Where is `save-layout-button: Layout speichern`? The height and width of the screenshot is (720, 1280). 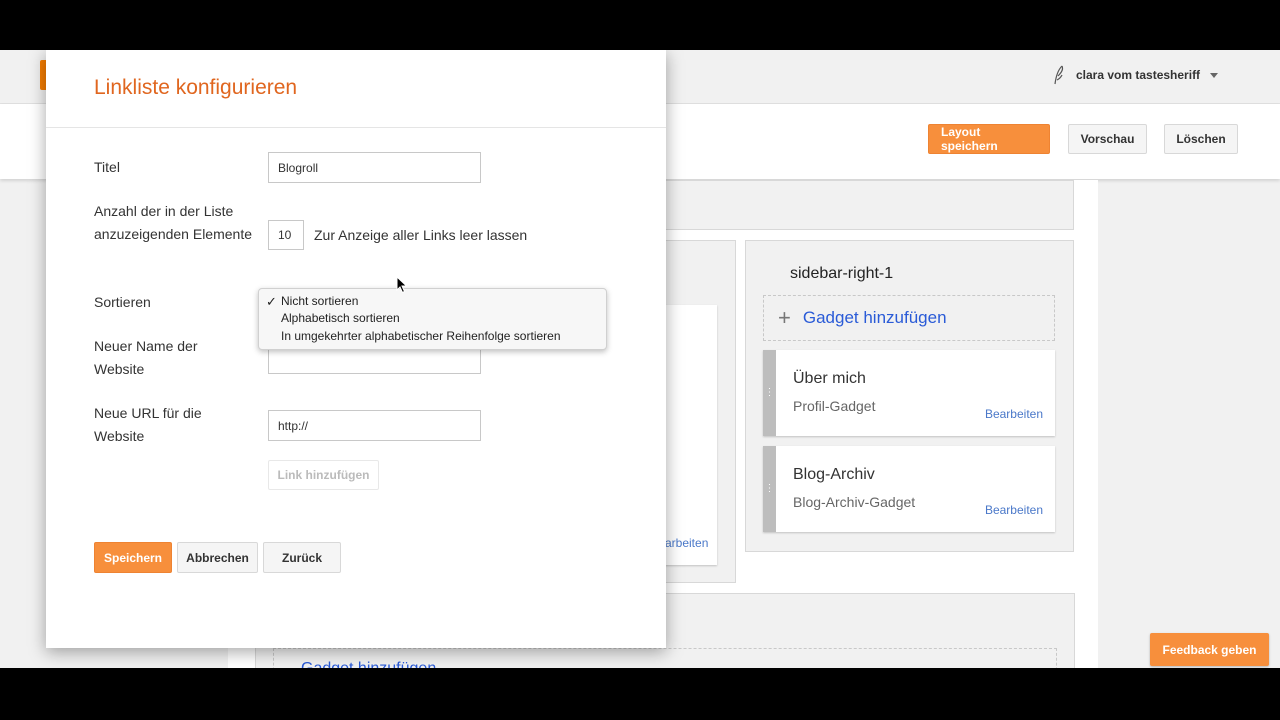
save-layout-button: Layout speichern is located at coordinates (989, 139).